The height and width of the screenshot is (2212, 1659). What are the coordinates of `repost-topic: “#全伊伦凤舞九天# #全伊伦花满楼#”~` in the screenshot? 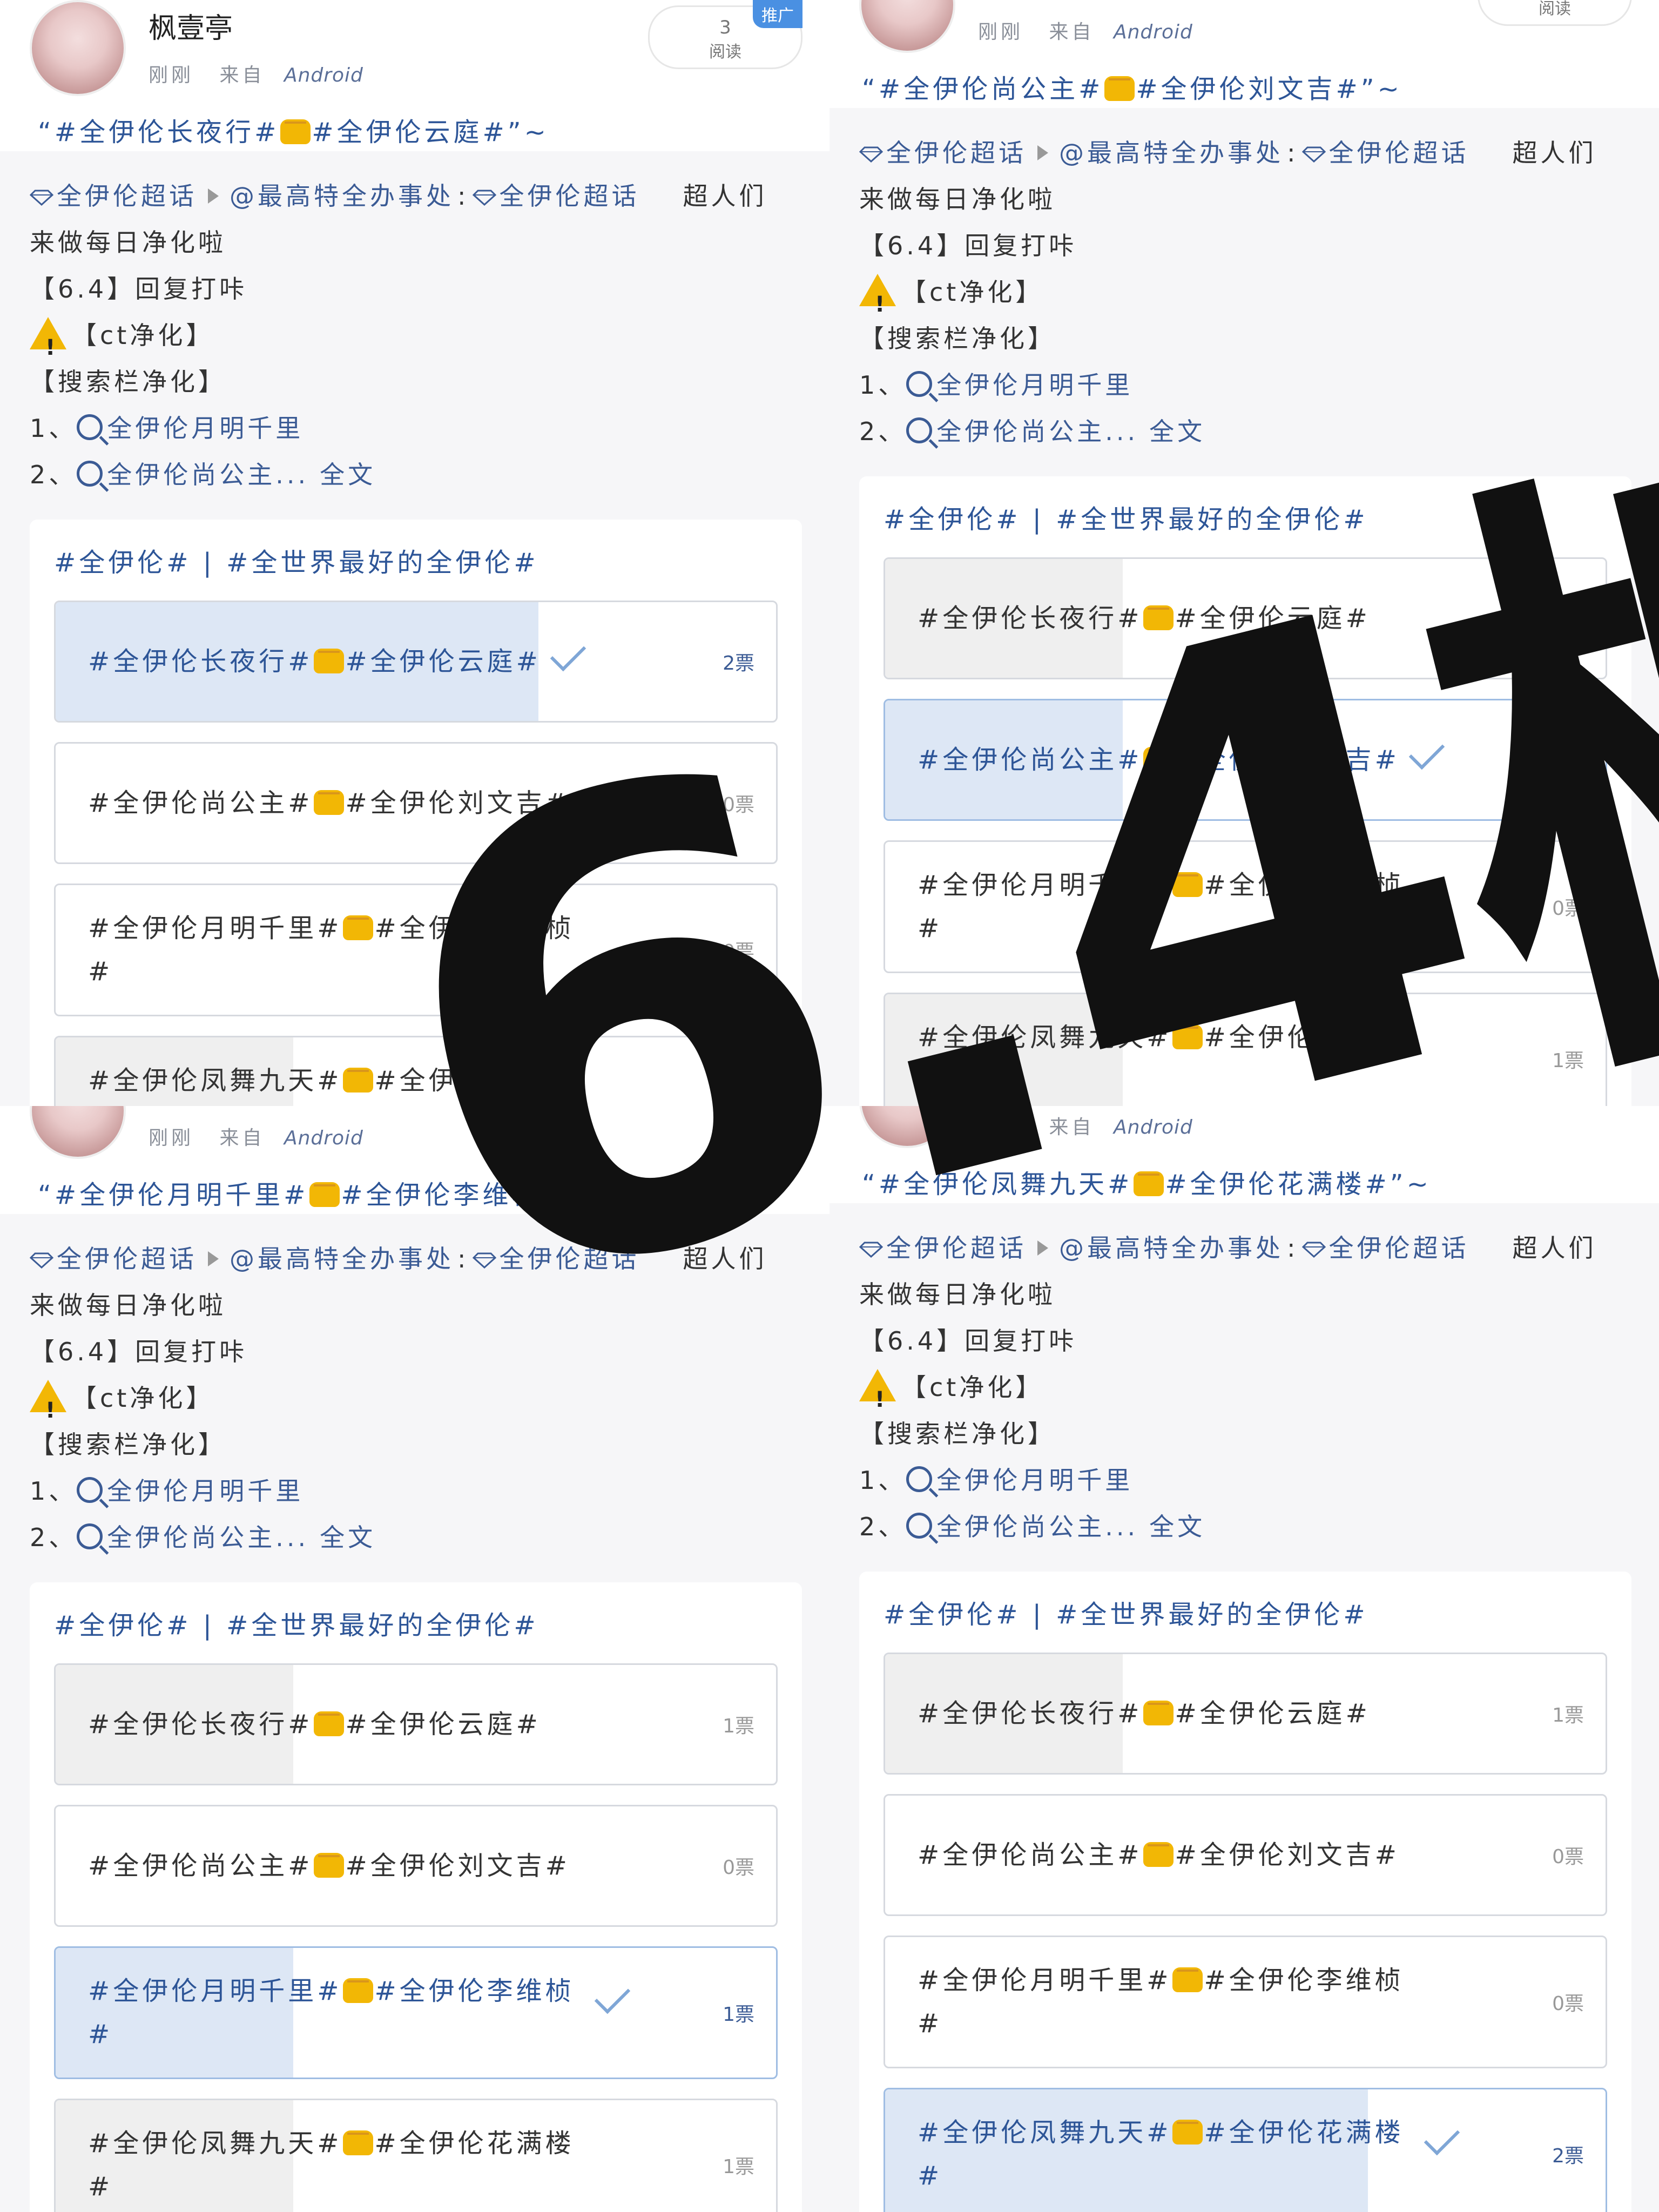 It's located at (1147, 1182).